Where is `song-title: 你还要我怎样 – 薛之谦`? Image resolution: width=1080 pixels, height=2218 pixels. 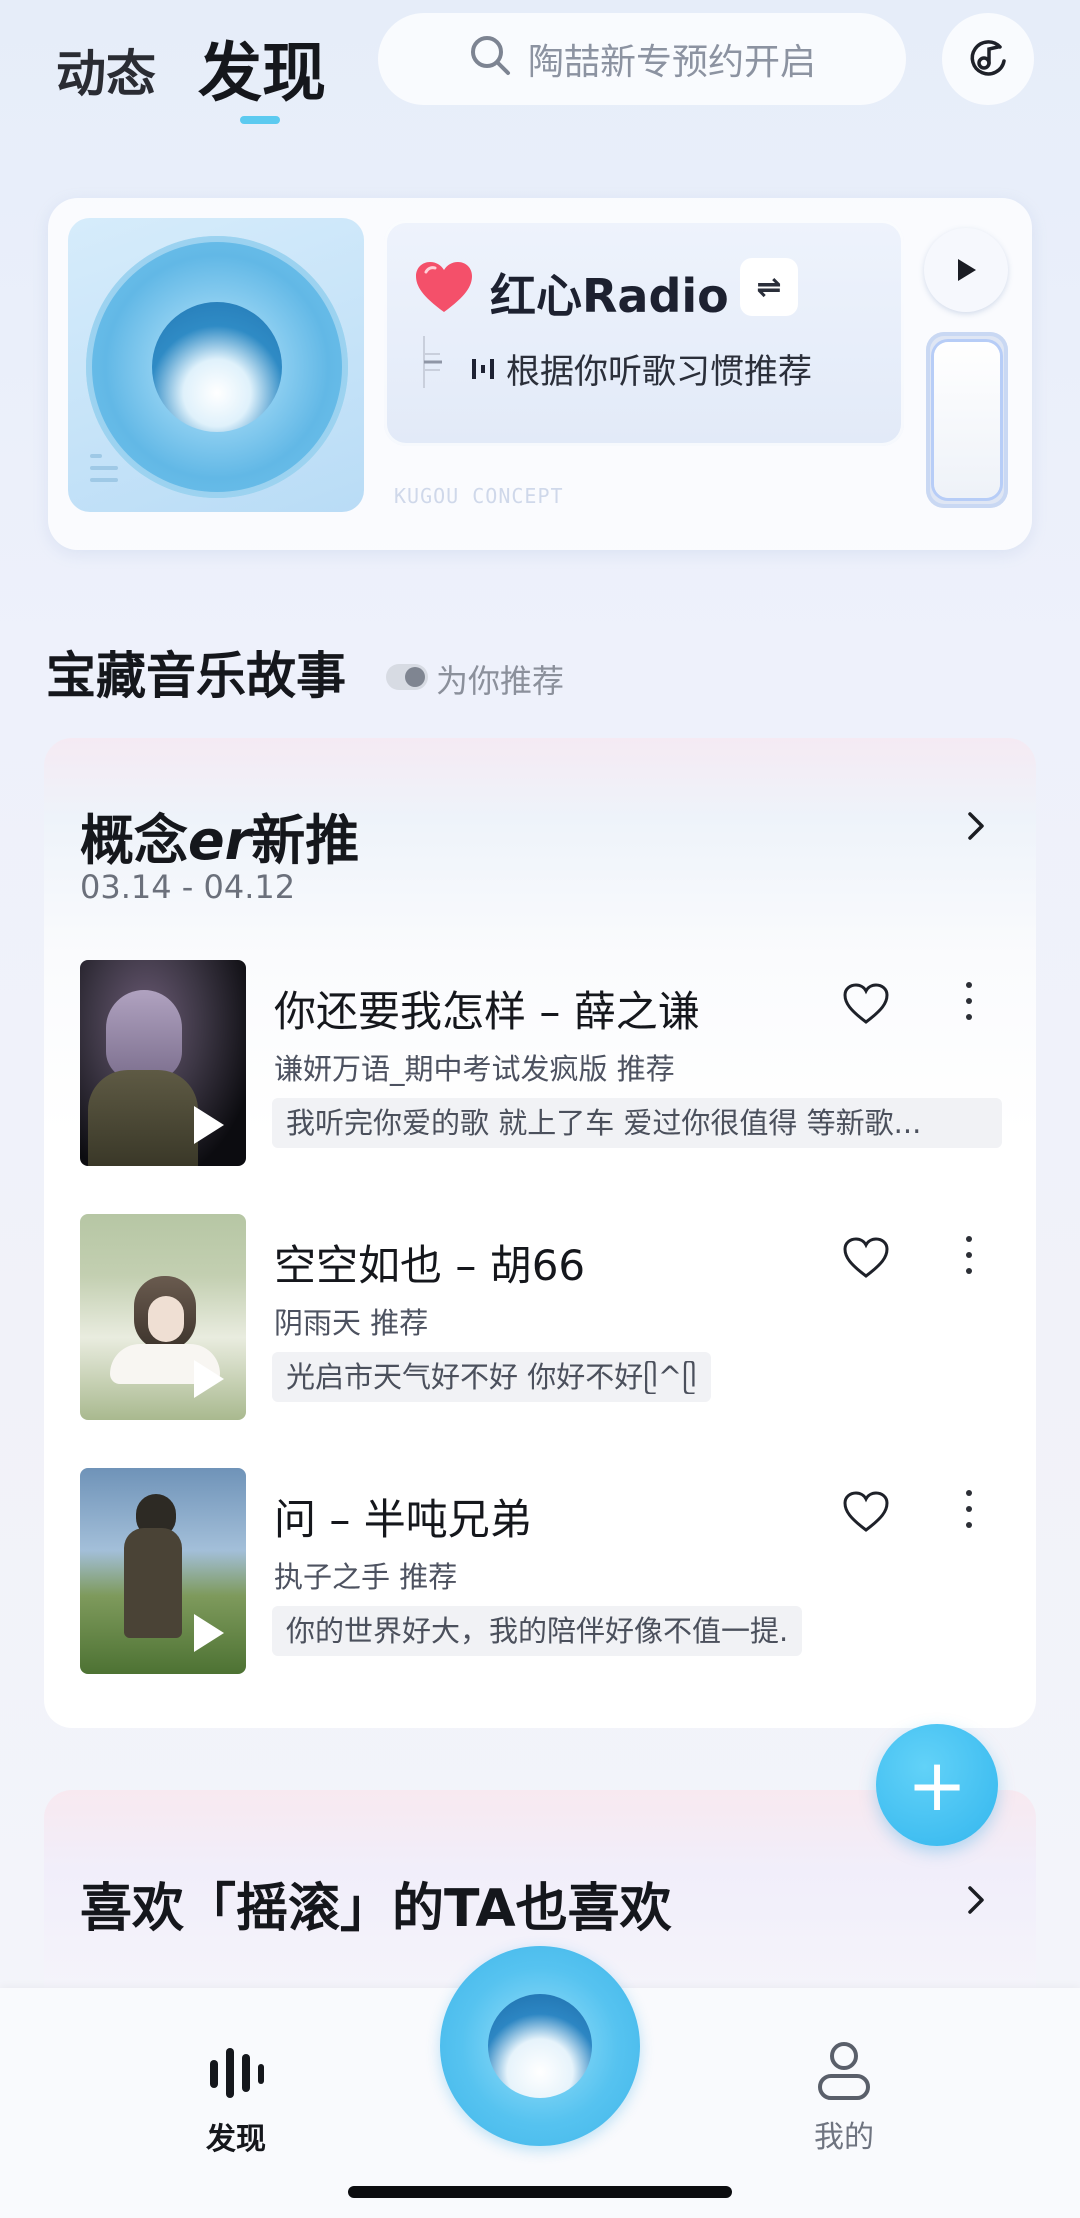
song-title: 你还要我怎样 – 薛之谦 is located at coordinates (487, 1011).